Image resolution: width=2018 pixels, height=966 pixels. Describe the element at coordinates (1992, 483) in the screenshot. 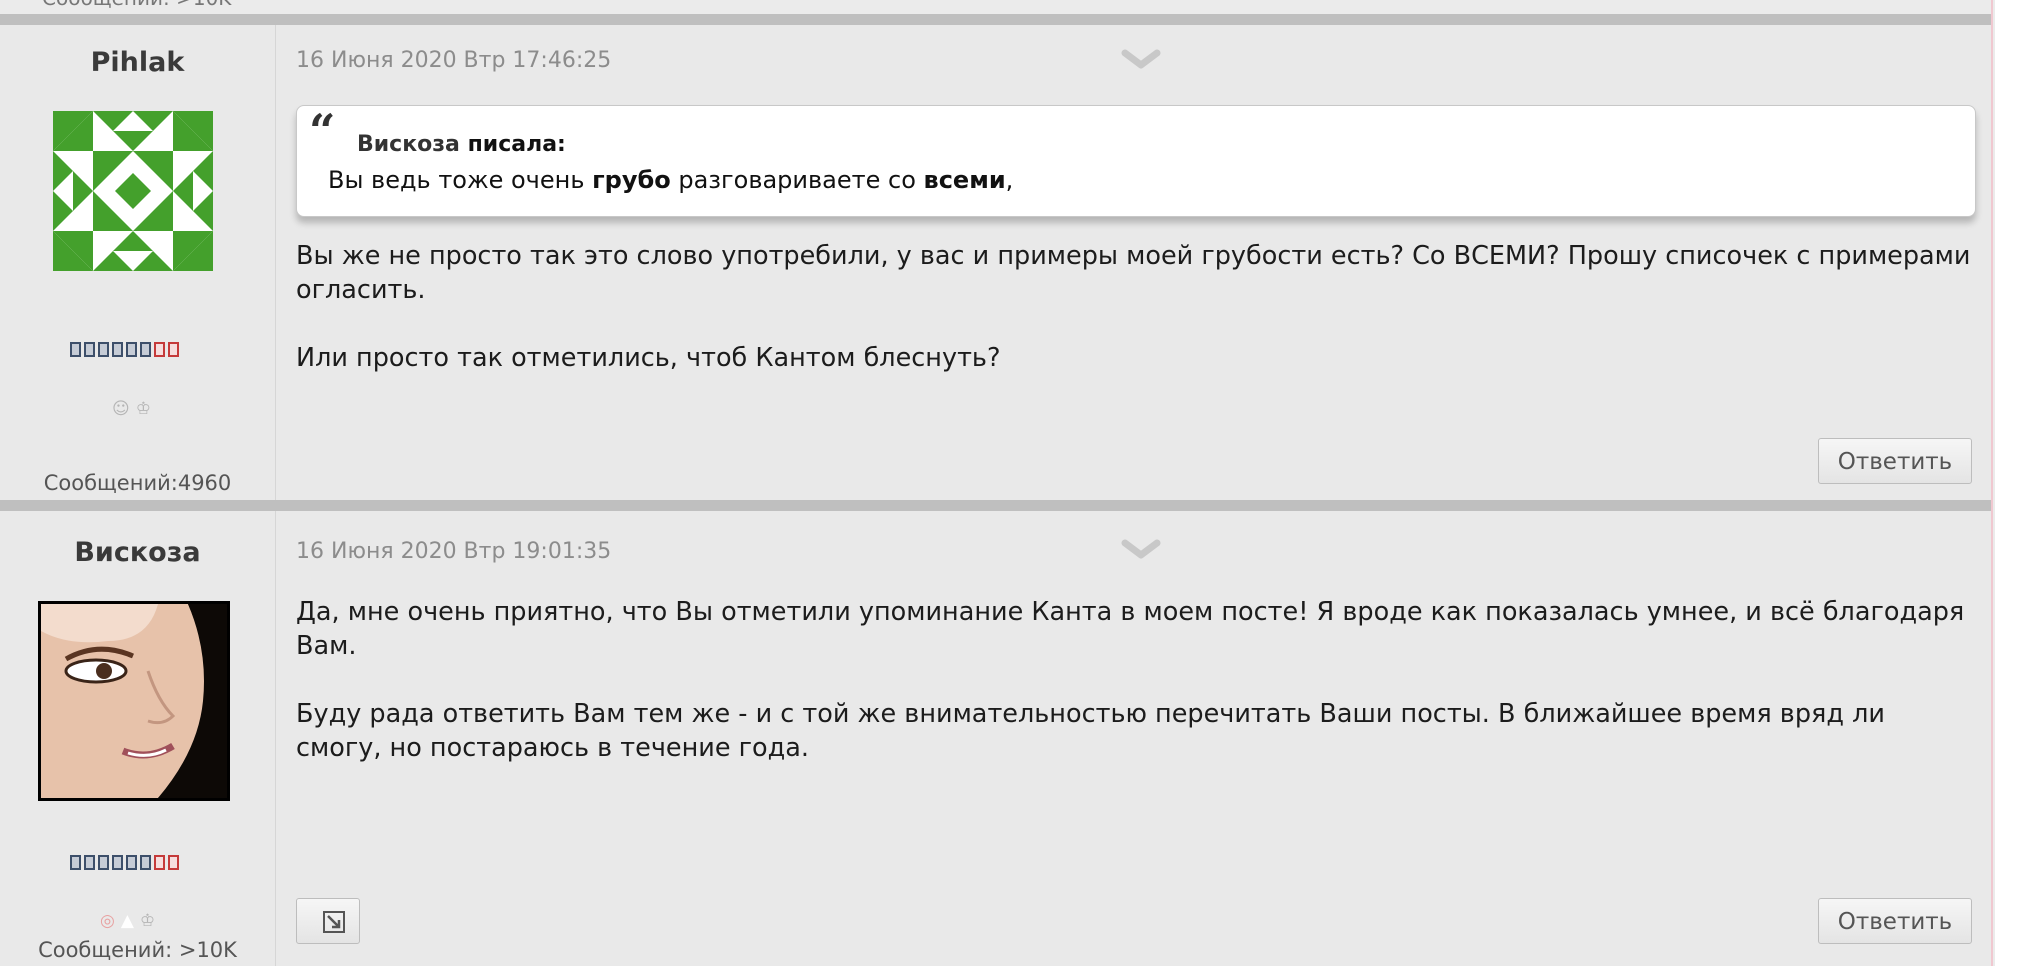

I see `page-edge` at that location.